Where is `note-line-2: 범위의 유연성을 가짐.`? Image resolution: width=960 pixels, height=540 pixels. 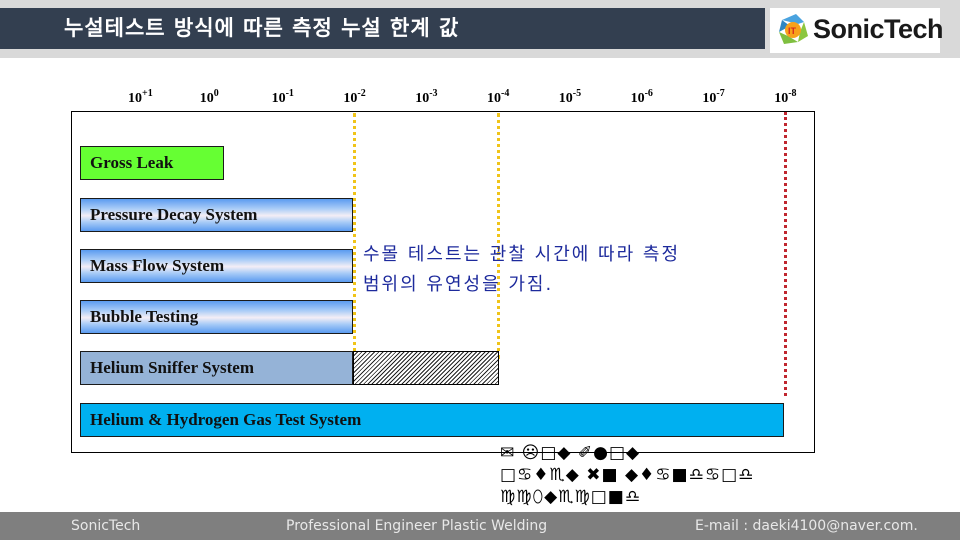 note-line-2: 범위의 유연성을 가짐. is located at coordinates (458, 284).